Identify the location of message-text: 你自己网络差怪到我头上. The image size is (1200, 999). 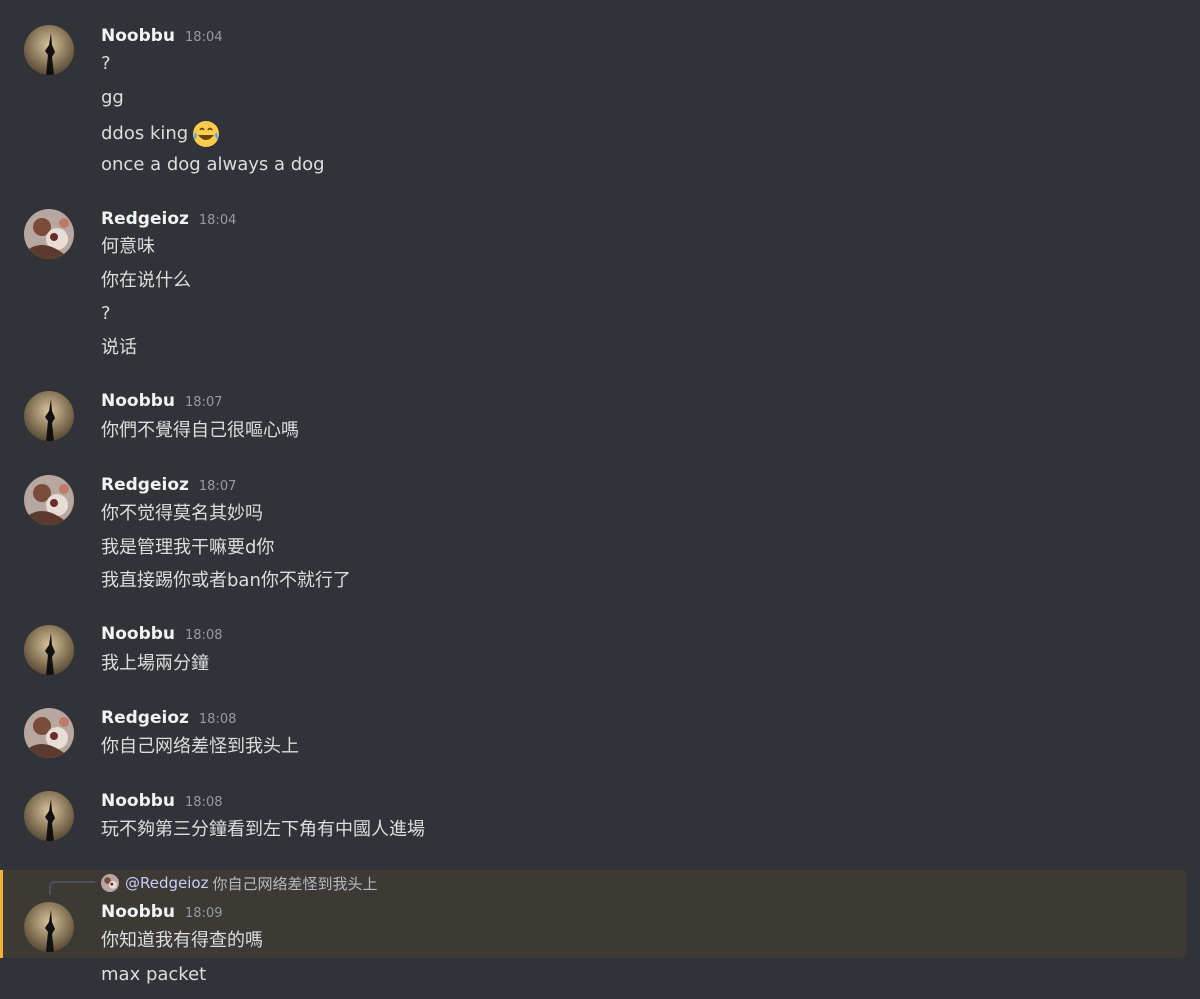
(200, 746).